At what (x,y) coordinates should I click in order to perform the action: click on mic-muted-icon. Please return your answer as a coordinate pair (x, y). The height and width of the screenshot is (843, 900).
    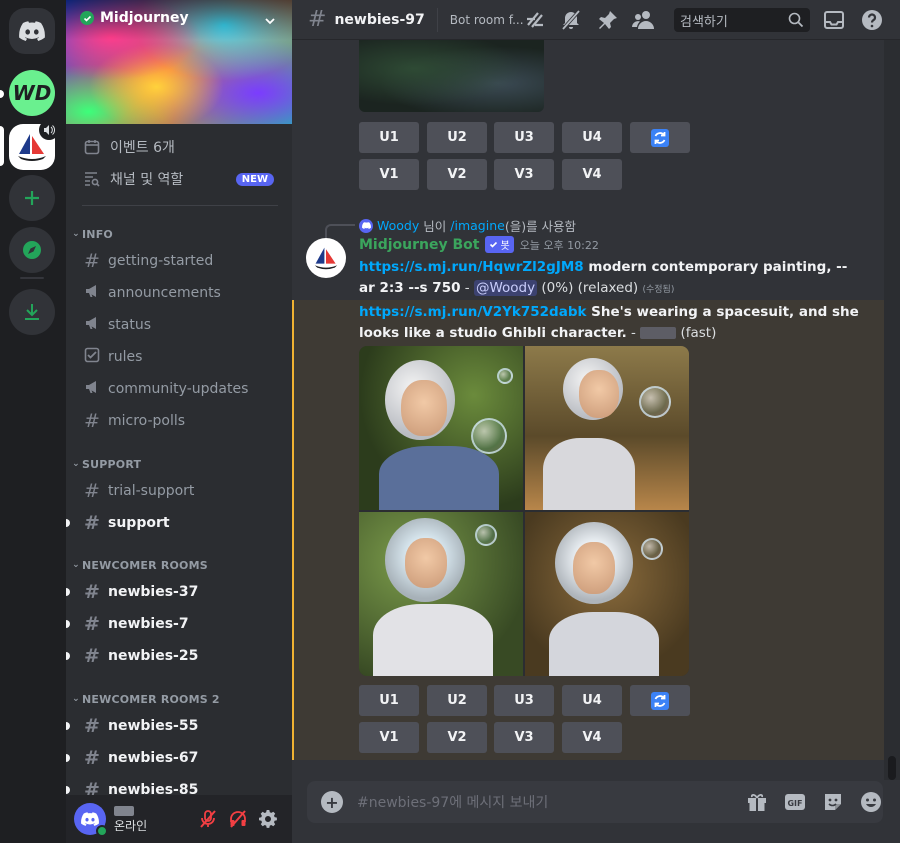
    Looking at the image, I should click on (208, 819).